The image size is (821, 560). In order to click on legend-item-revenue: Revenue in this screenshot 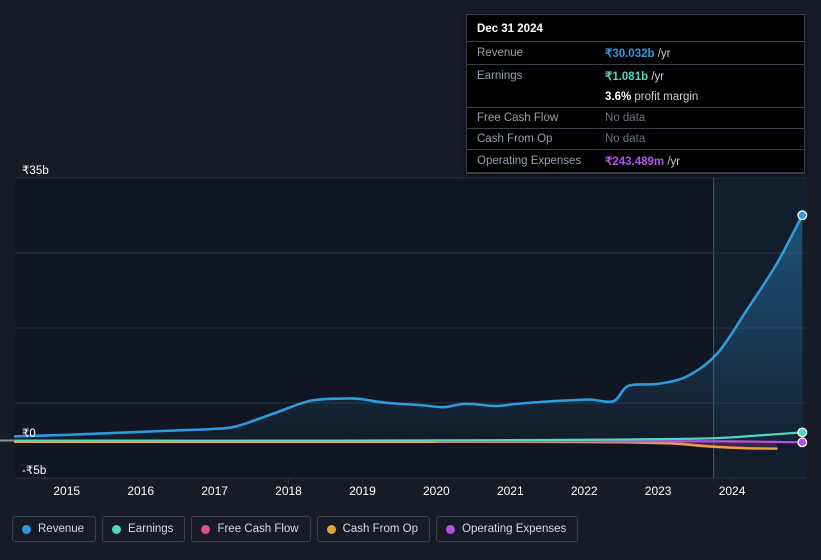, I will do `click(54, 529)`.